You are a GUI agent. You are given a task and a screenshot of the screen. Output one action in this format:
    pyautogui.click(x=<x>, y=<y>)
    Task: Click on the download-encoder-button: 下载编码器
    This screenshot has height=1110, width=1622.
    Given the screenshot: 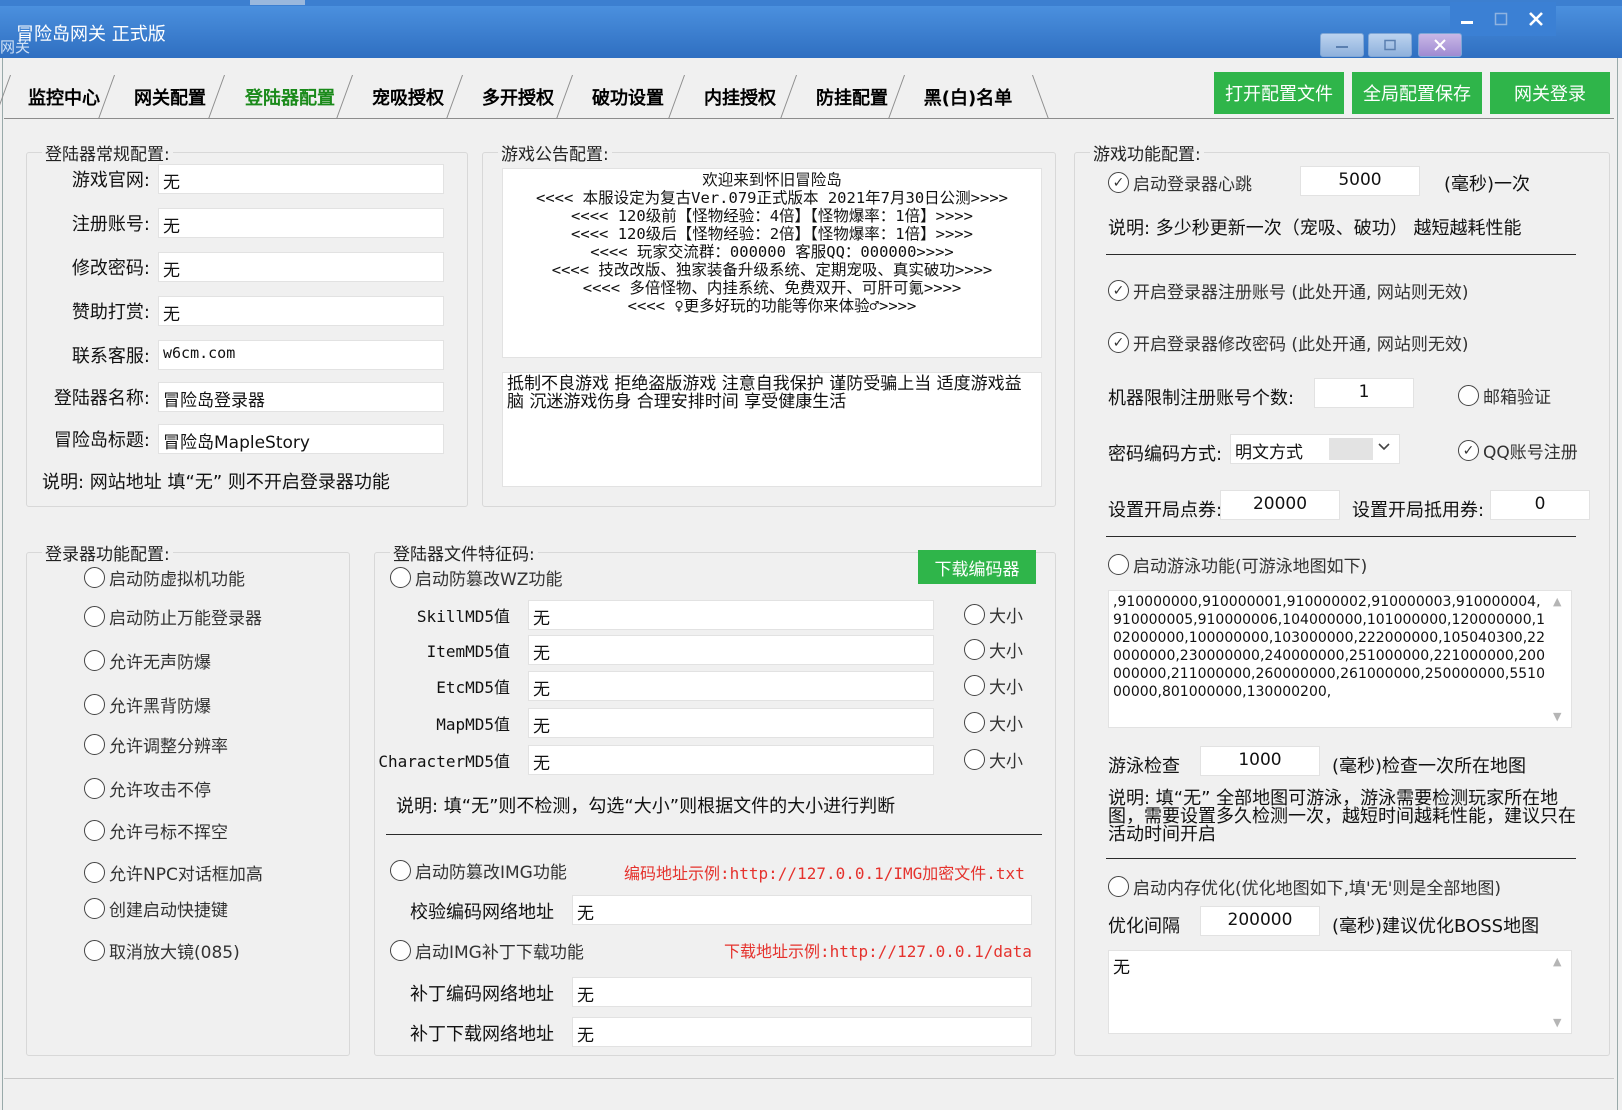 What is the action you would take?
    pyautogui.click(x=977, y=567)
    